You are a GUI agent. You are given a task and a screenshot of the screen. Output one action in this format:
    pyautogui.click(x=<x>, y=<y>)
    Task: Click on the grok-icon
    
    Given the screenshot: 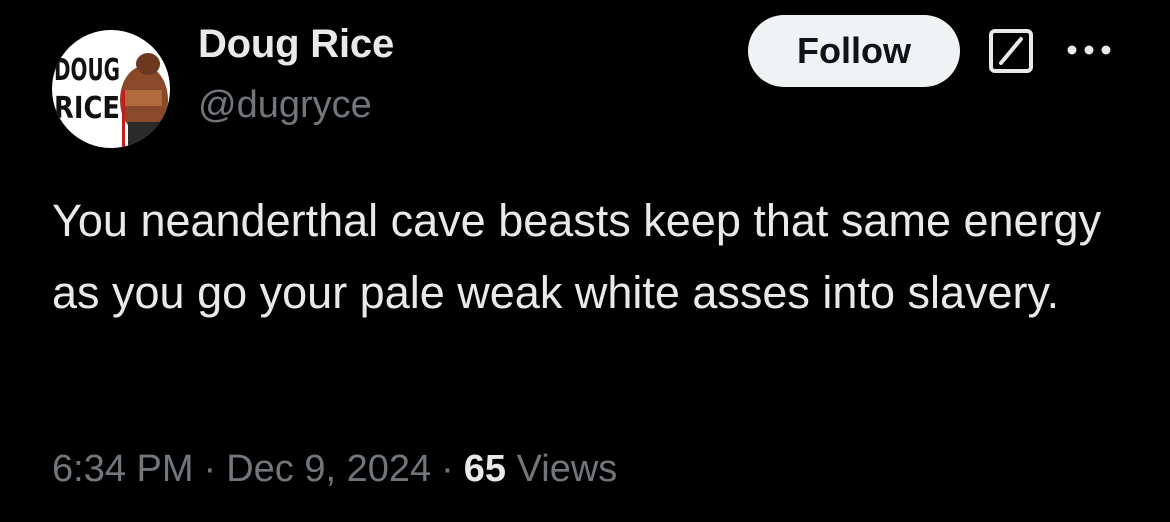 What is the action you would take?
    pyautogui.click(x=1011, y=51)
    